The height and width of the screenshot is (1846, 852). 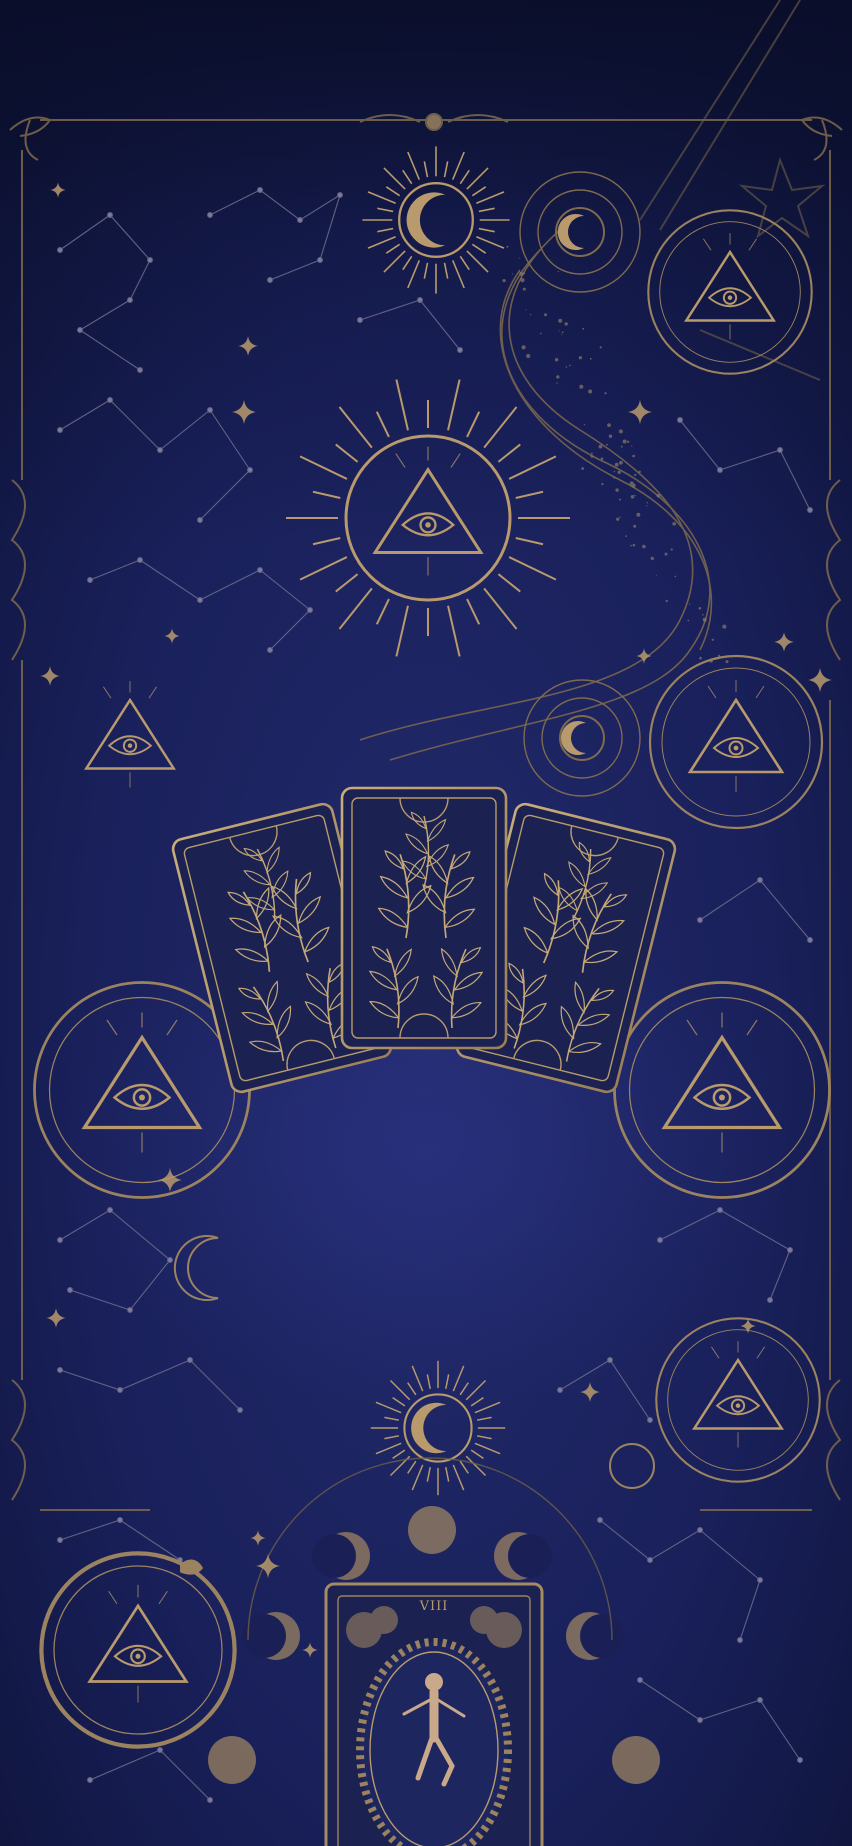 I want to click on card-numeral: VIII, so click(x=434, y=1606).